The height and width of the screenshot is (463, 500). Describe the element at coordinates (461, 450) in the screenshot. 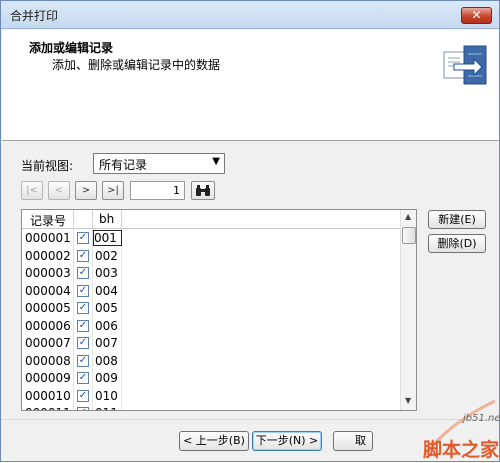

I see `watermark-name: 脚本之家` at that location.